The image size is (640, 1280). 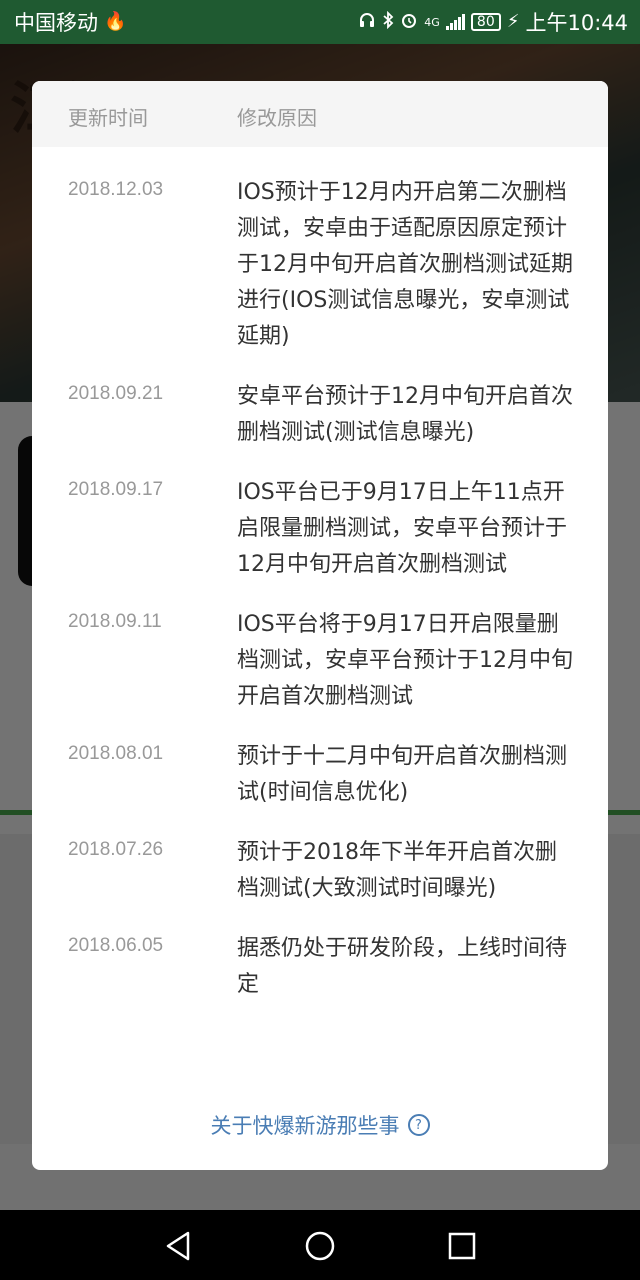 I want to click on row-date: 2018.12.03, so click(x=116, y=189).